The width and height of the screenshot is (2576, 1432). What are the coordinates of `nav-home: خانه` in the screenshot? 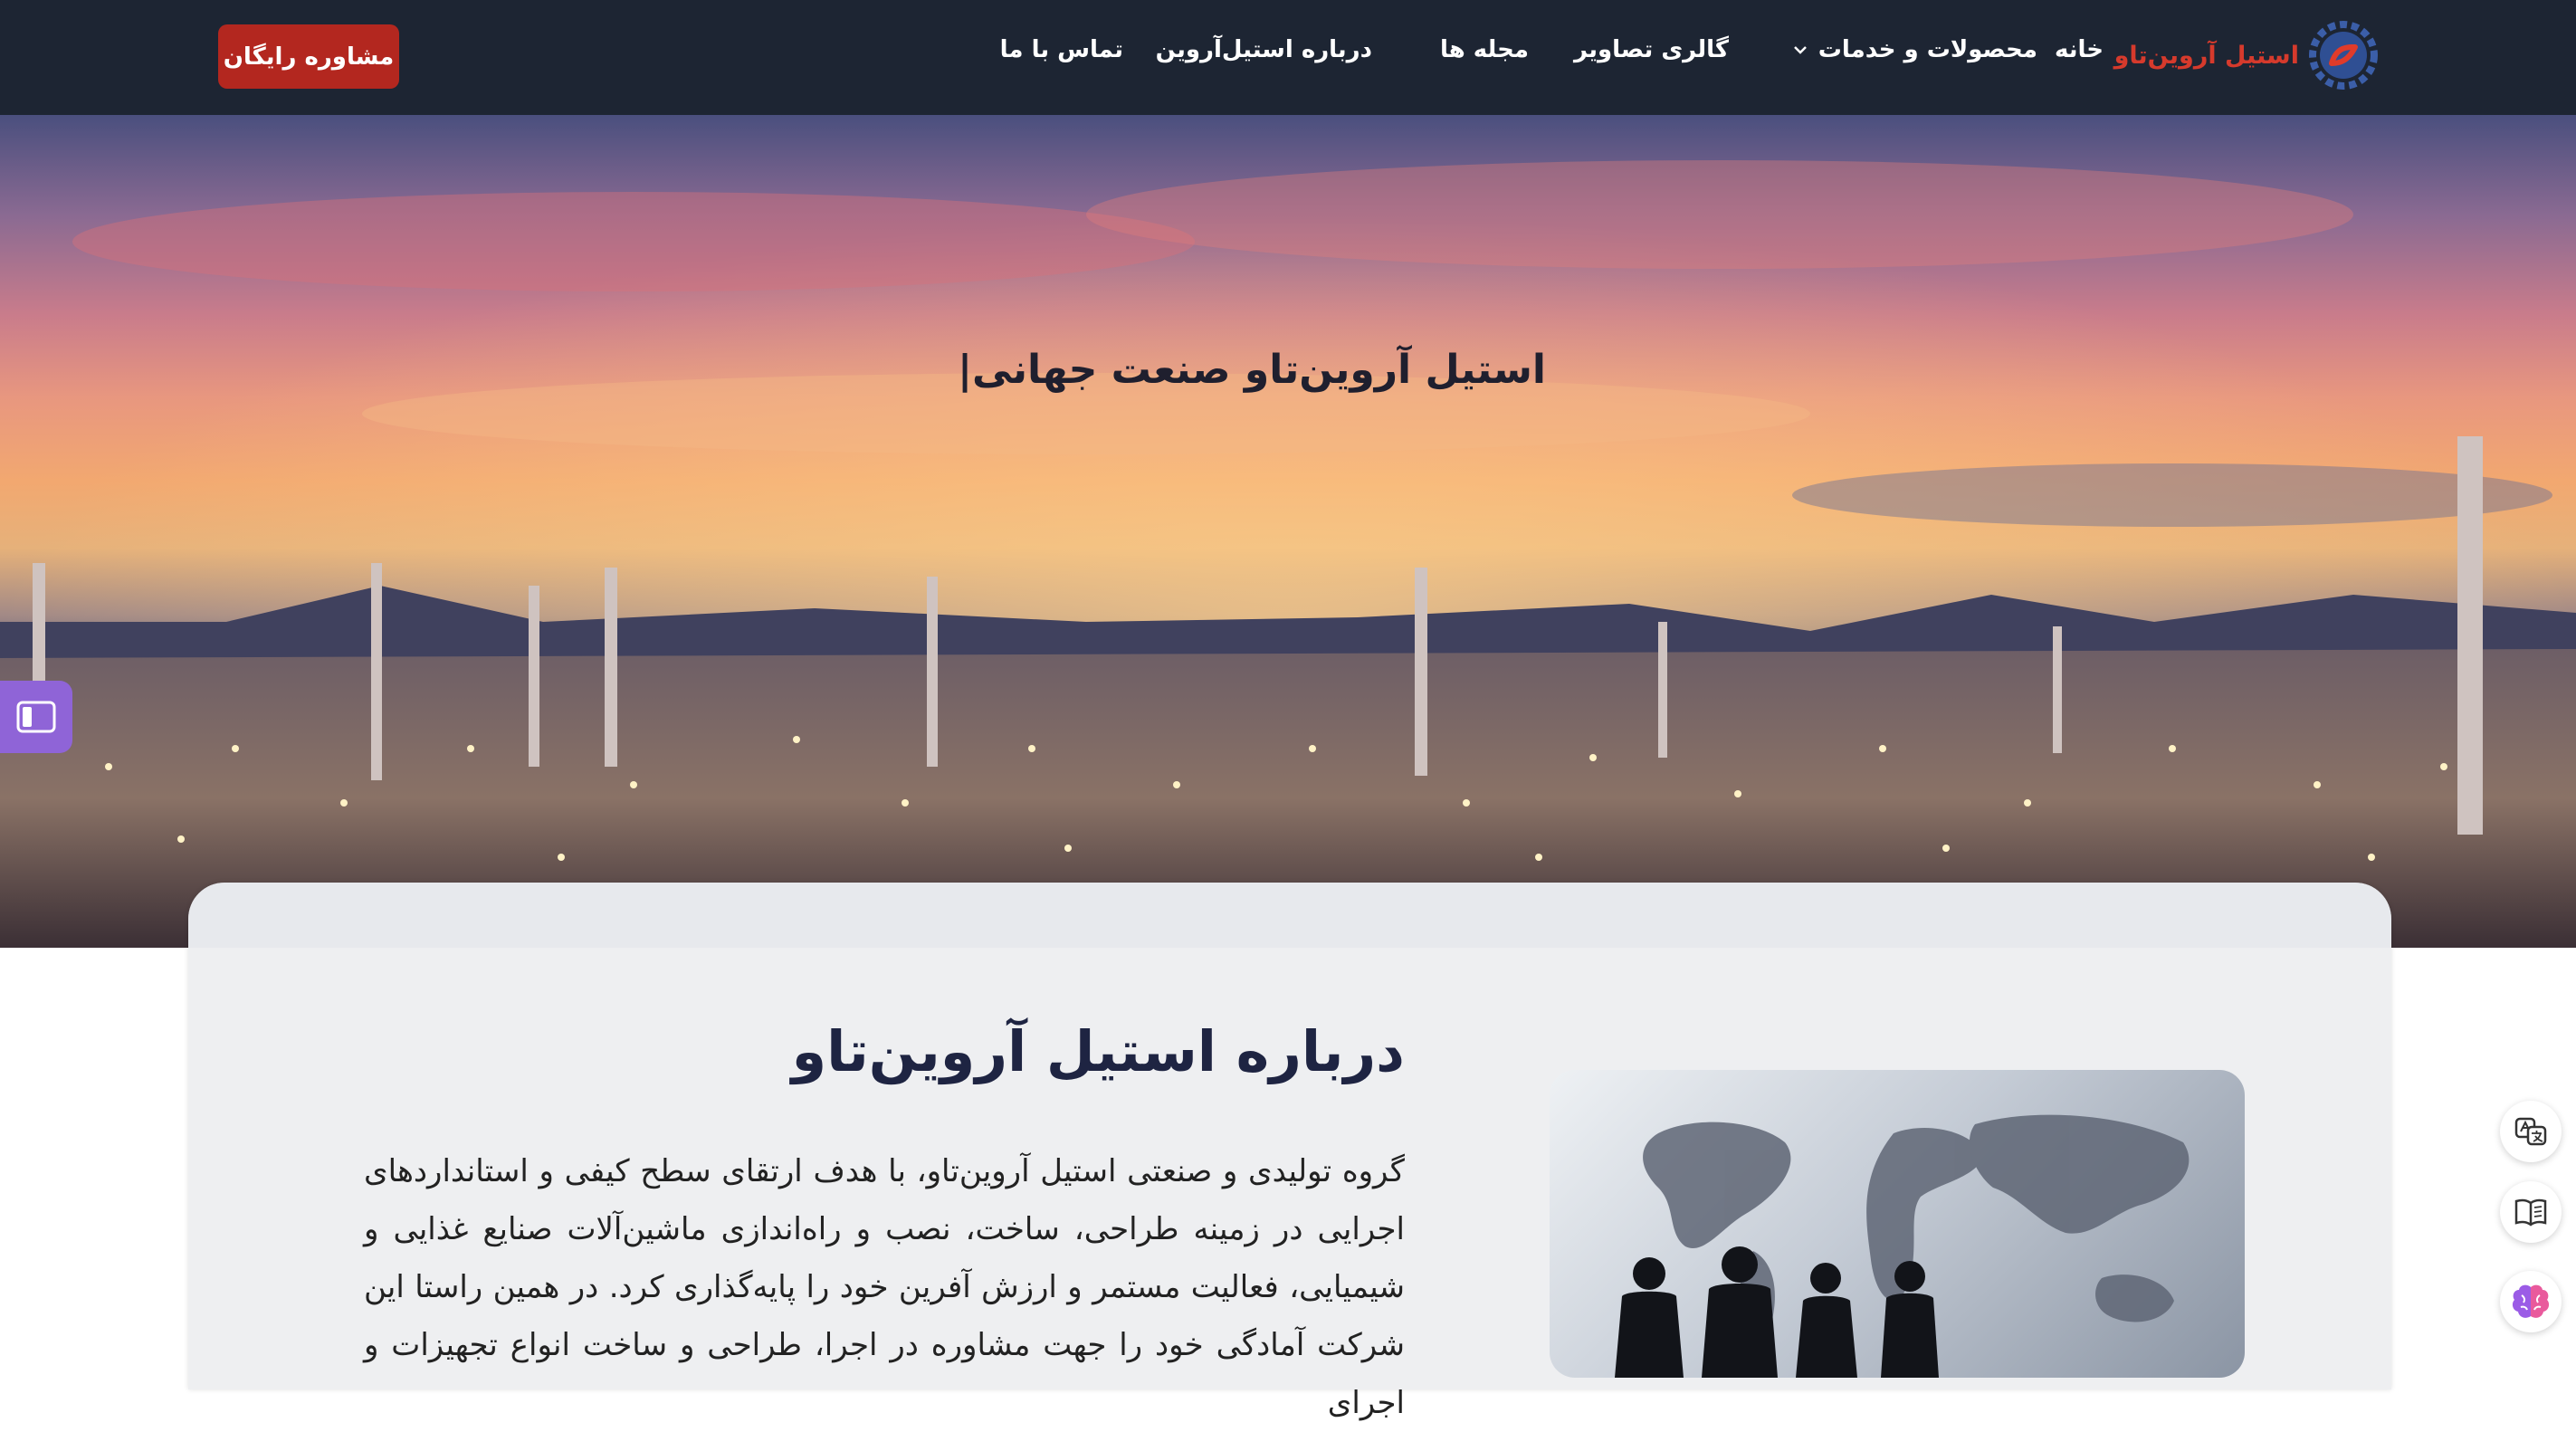 It's located at (2079, 49).